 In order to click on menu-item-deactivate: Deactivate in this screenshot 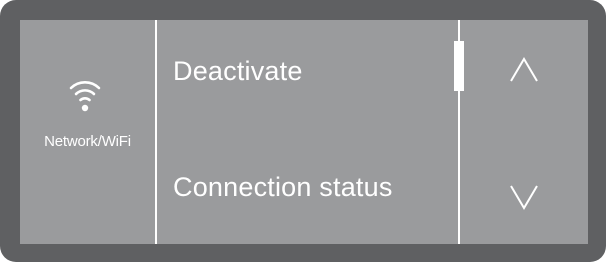, I will do `click(238, 71)`.